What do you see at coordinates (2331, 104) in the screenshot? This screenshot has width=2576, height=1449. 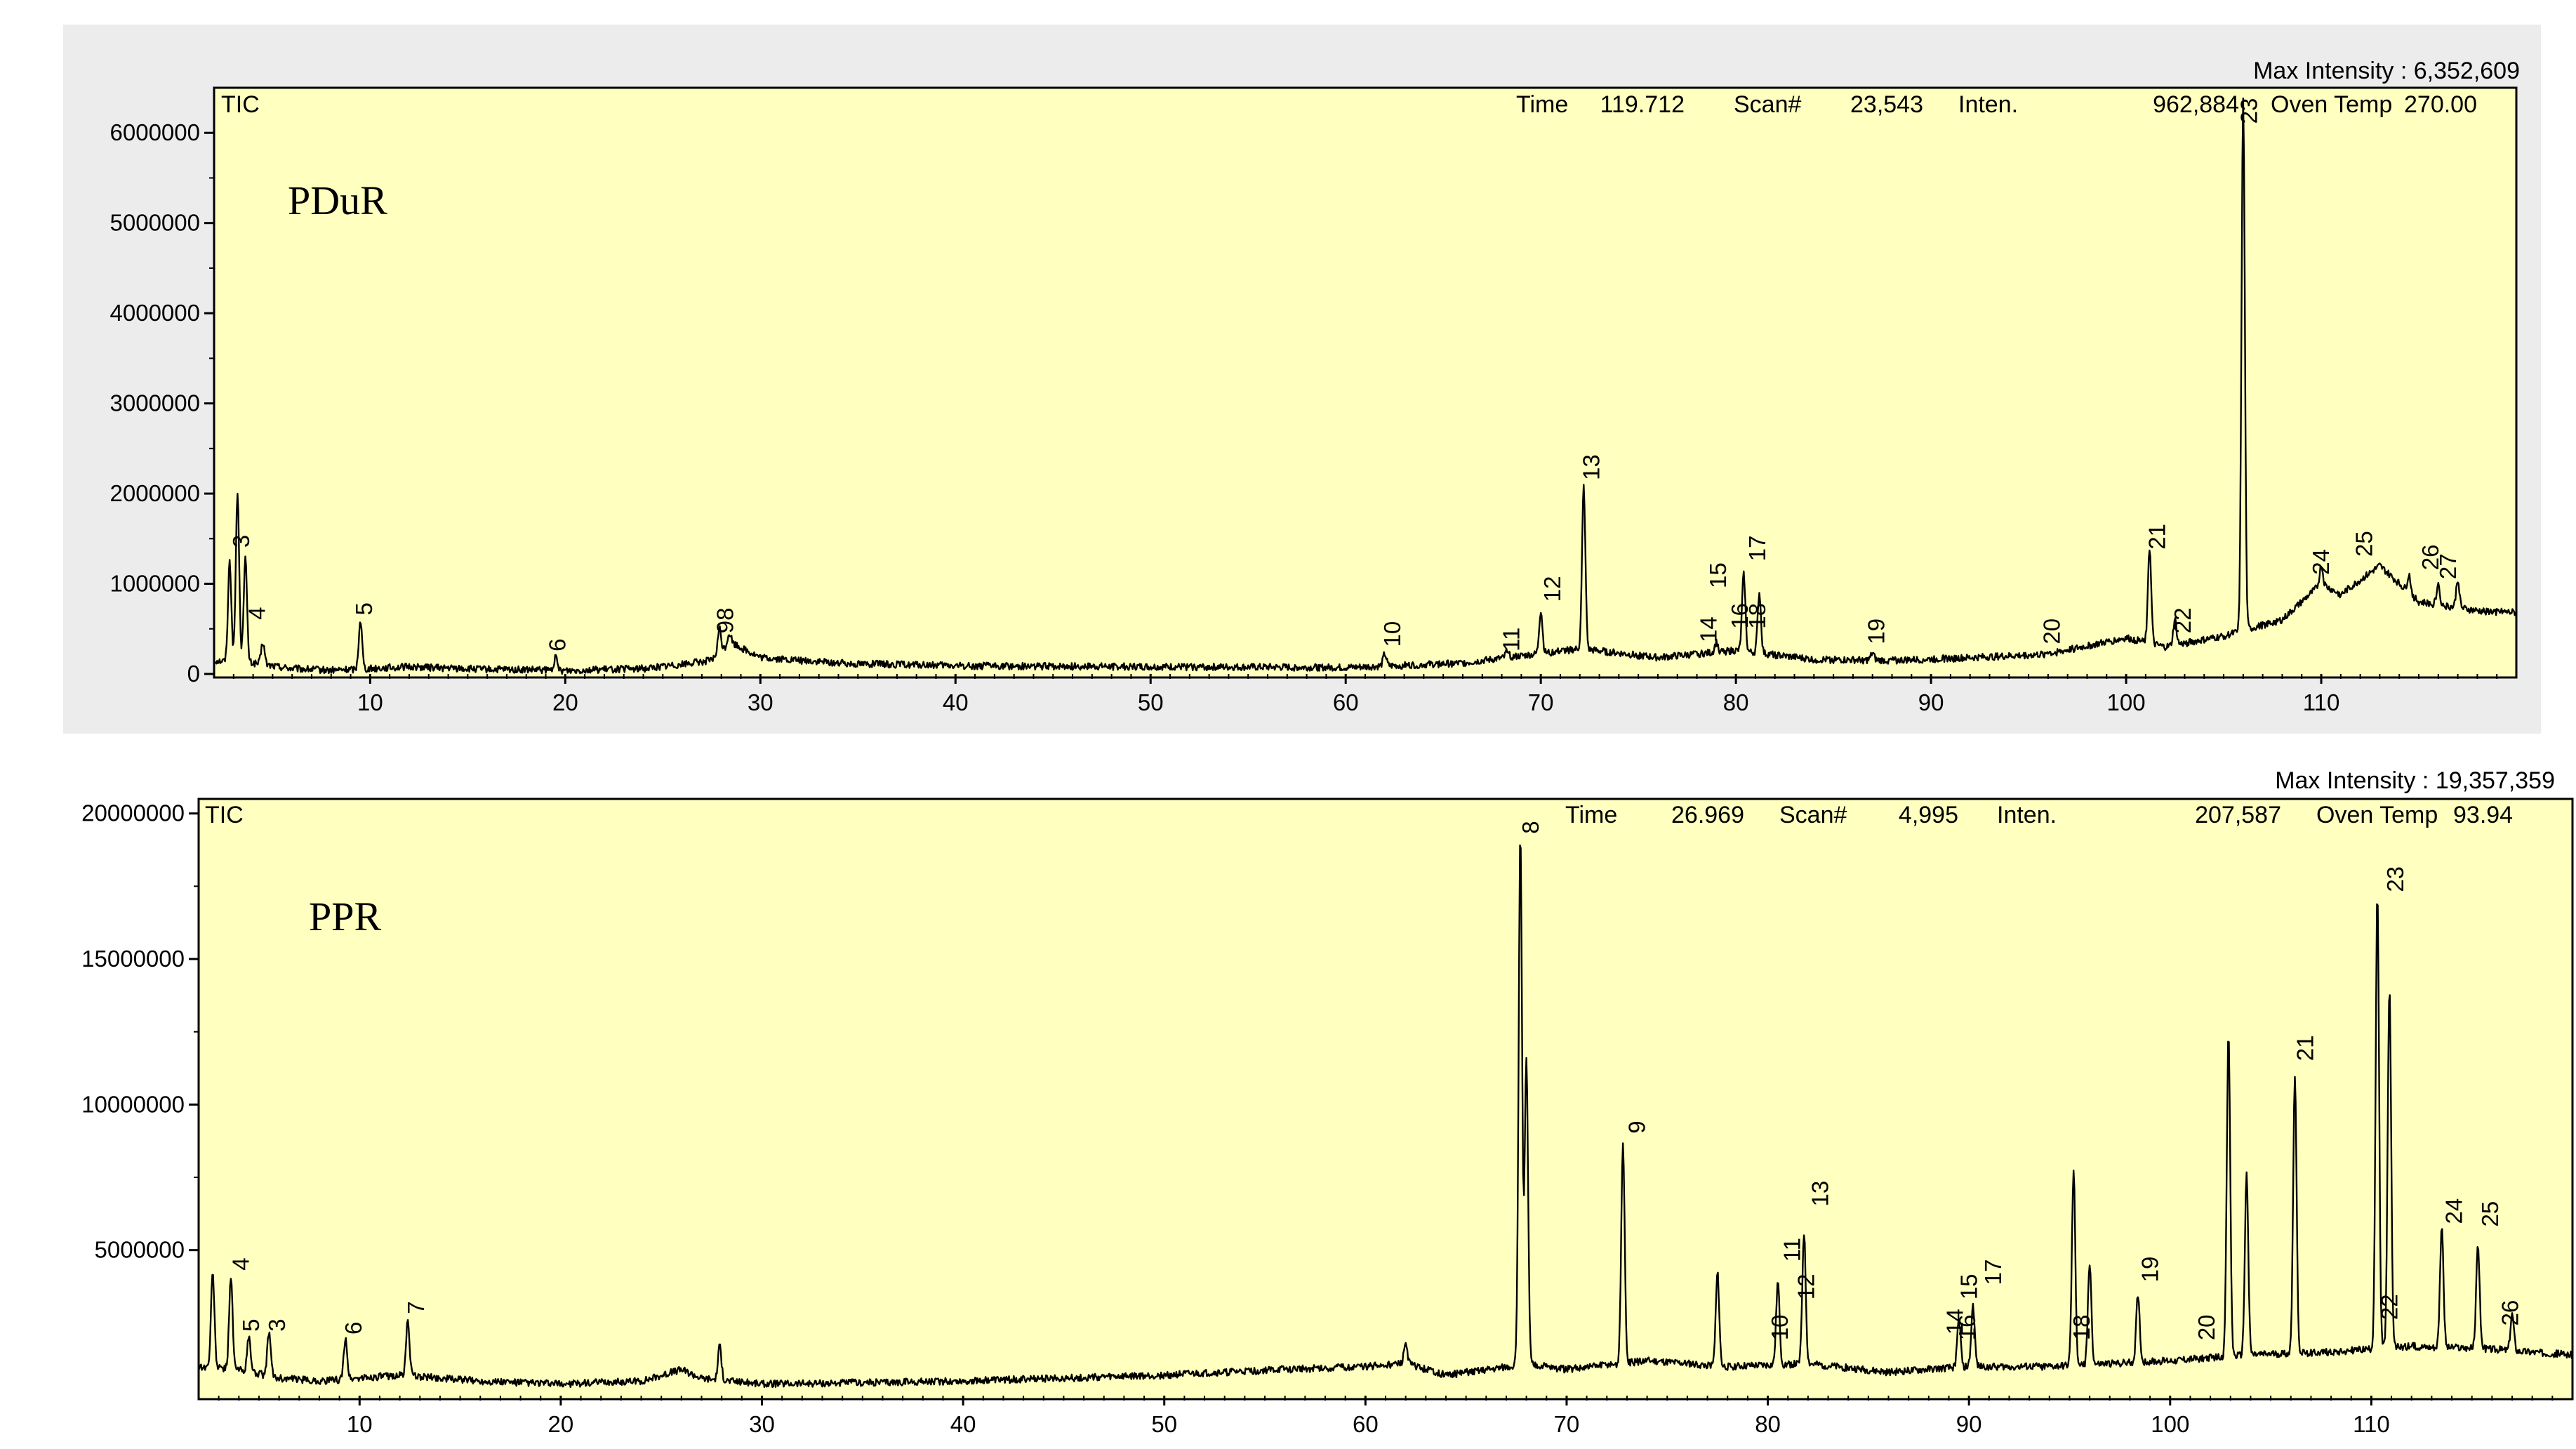 I see `oven-label-pdur: Oven Temp` at bounding box center [2331, 104].